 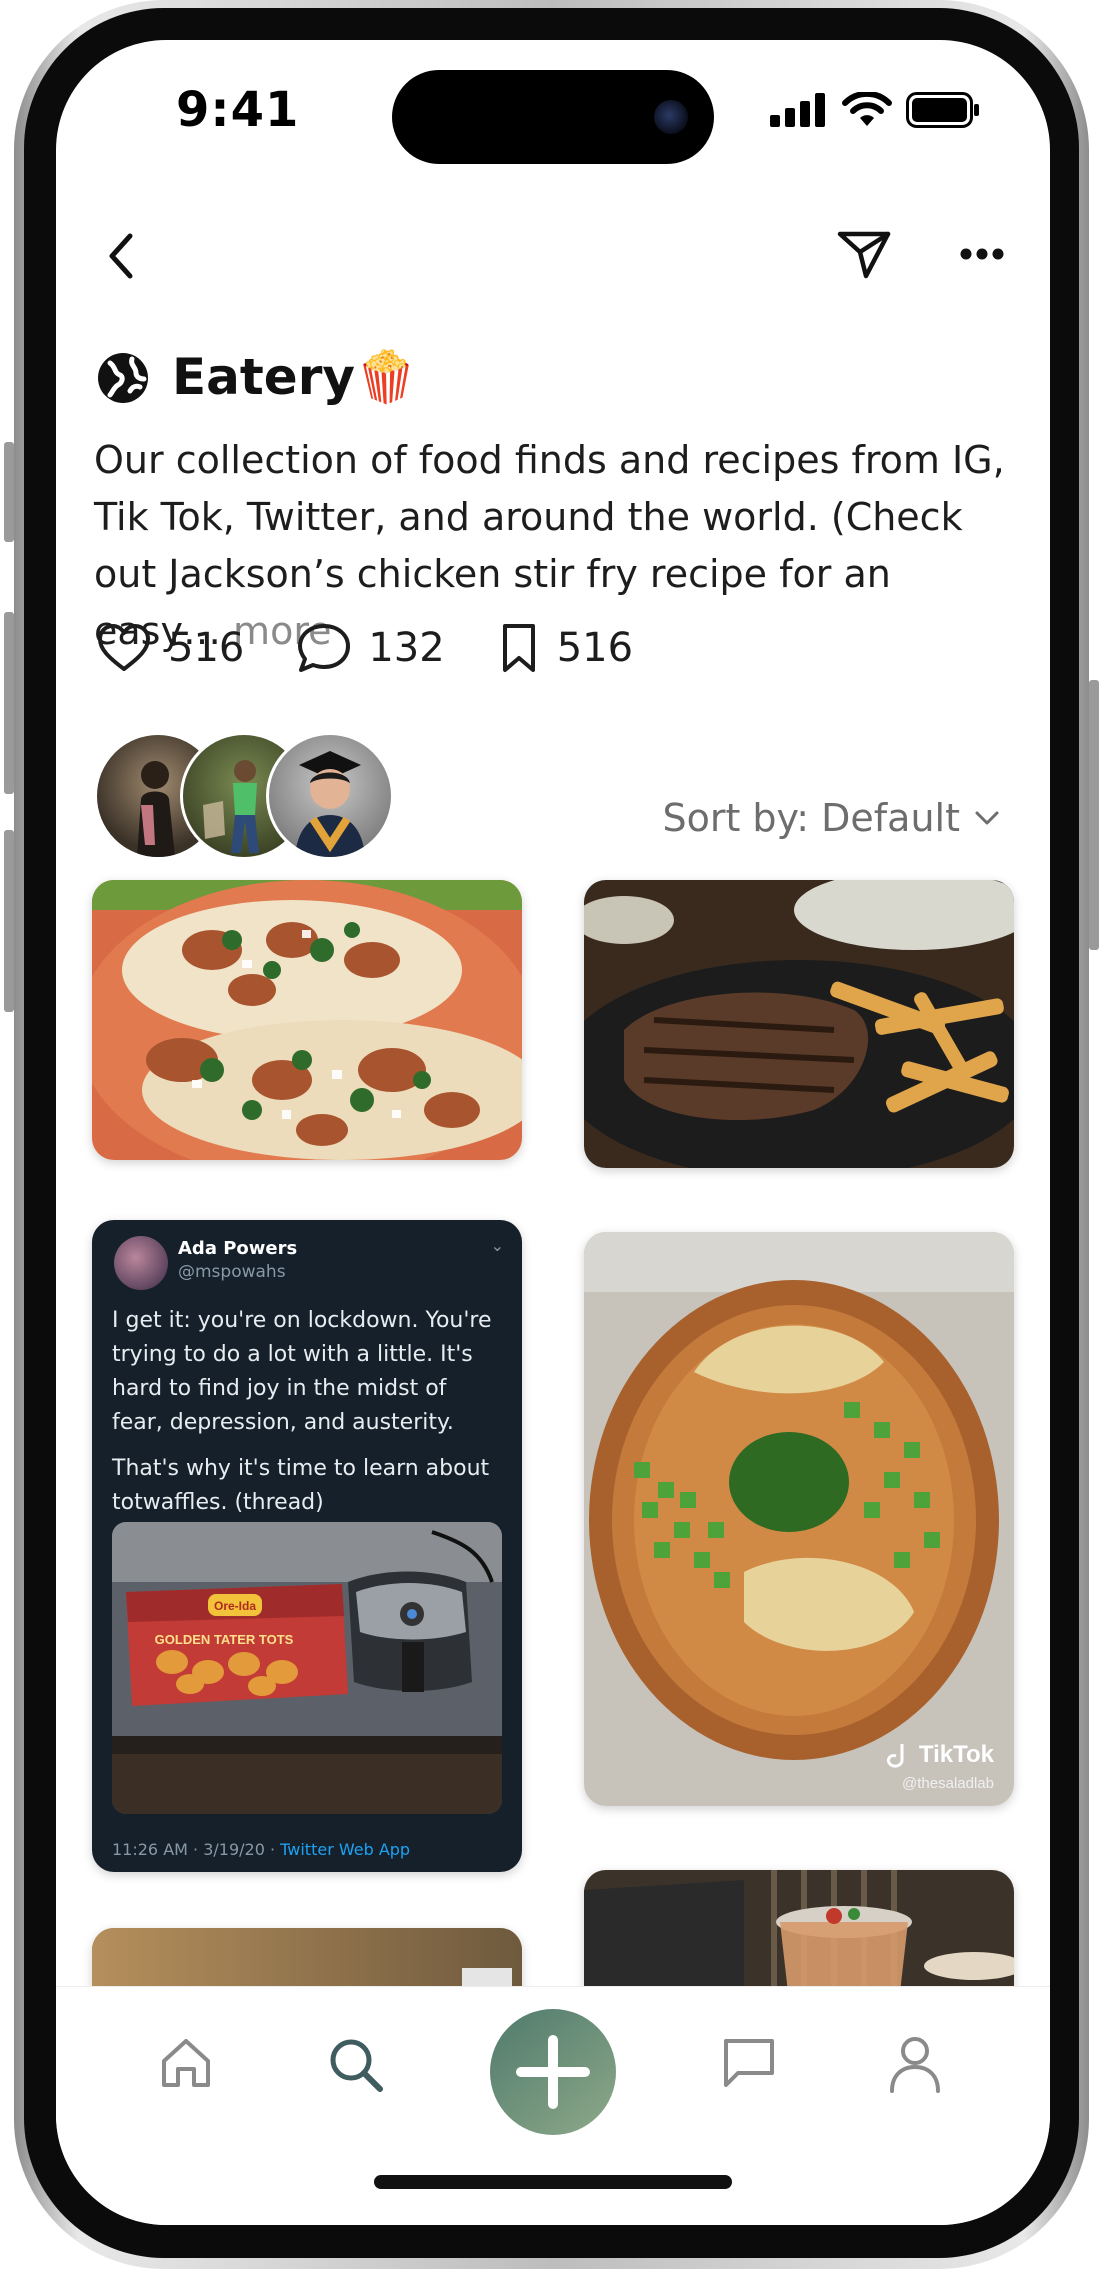 I want to click on profile-icon, so click(x=915, y=2065).